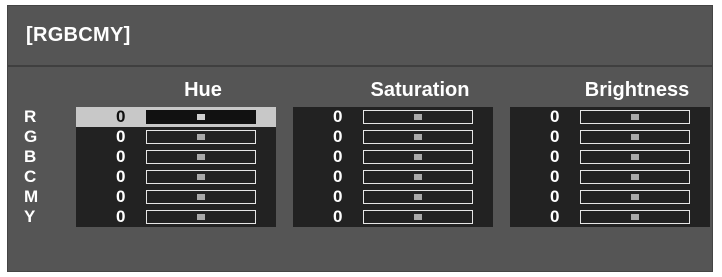 Image resolution: width=722 pixels, height=277 pixels. Describe the element at coordinates (203, 90) in the screenshot. I see `column-header-hue: Hue` at that location.